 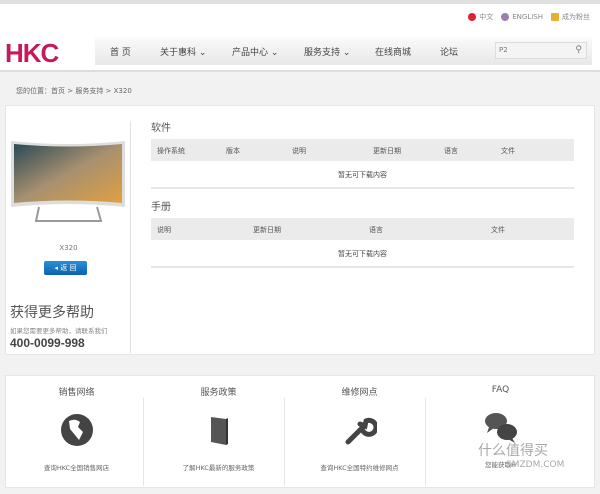 I want to click on software-section: 软件 操作系统 版本 说明 更新日期 语言 文件 暂无可下载内容, so click(x=362, y=154).